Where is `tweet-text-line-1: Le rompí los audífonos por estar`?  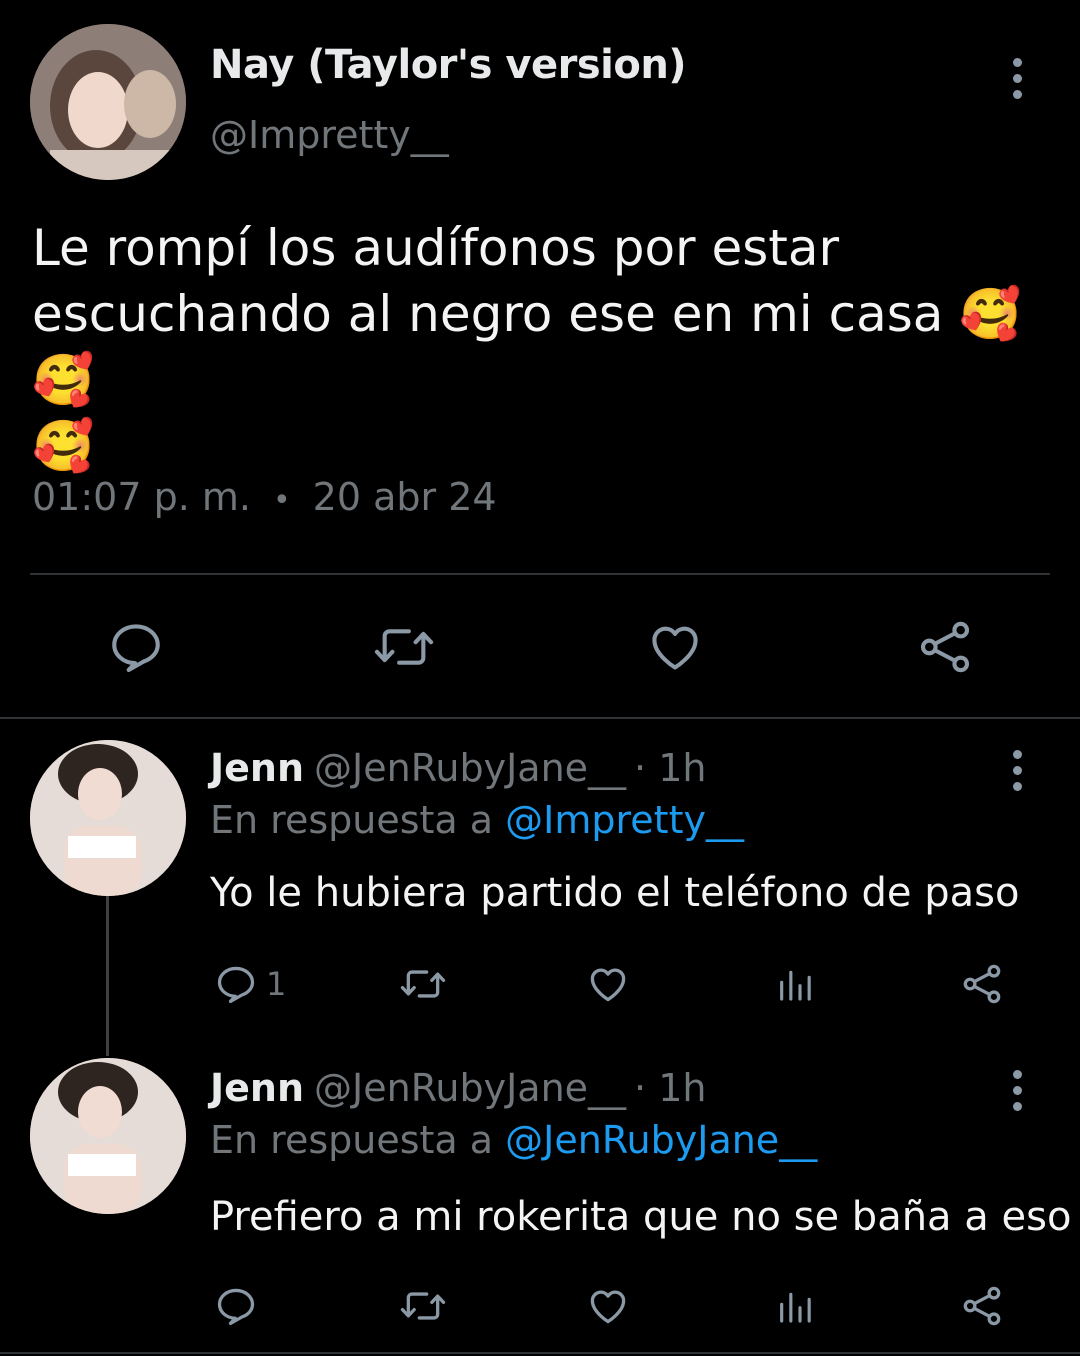 tweet-text-line-1: Le rompí los audífonos por estar is located at coordinates (436, 248).